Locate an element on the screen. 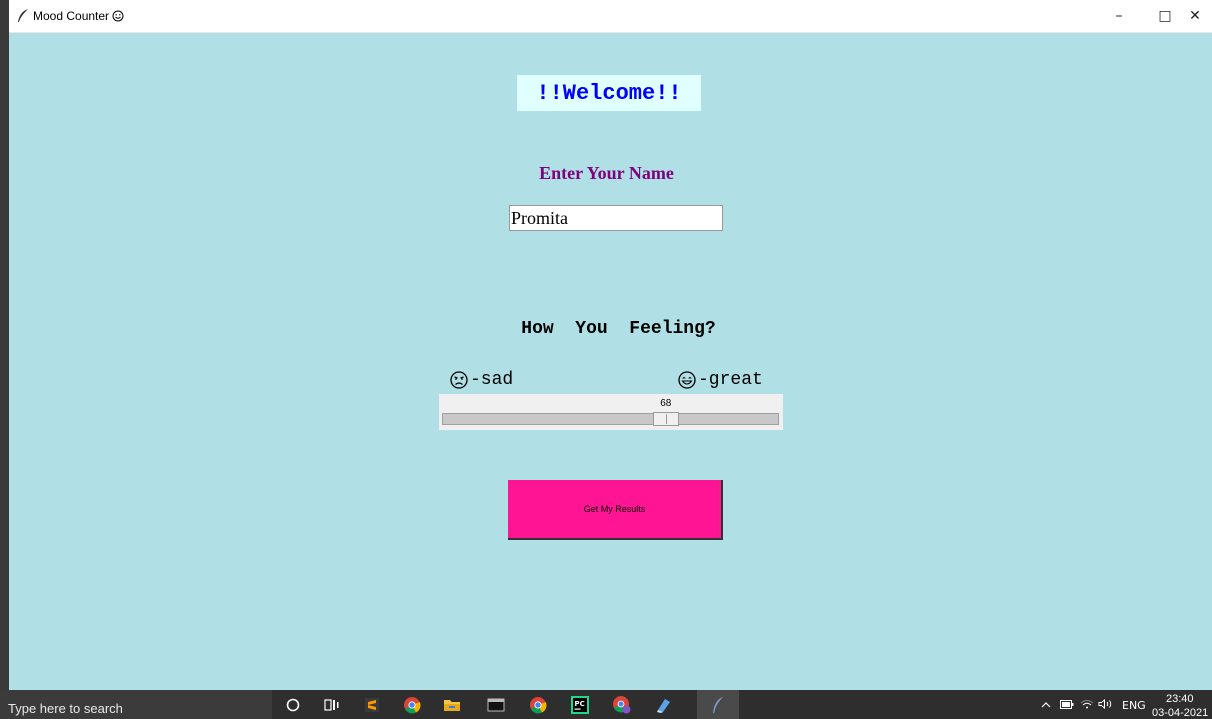 This screenshot has height=719, width=1212. sad-label: -sad is located at coordinates (481, 380).